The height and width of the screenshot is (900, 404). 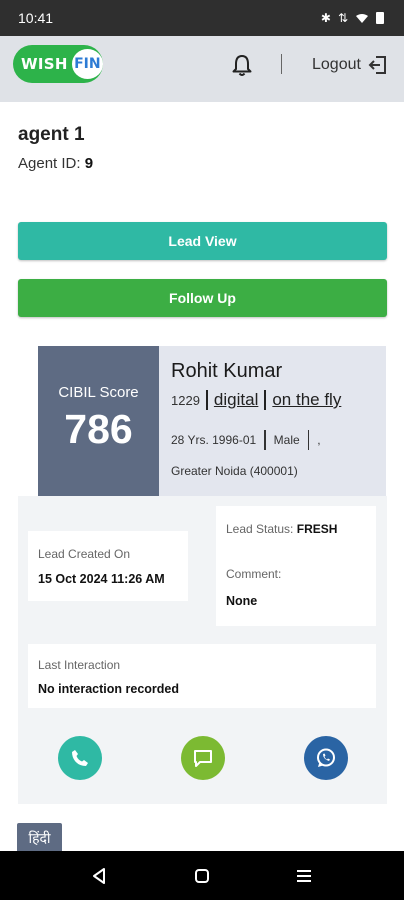 What do you see at coordinates (319, 440) in the screenshot?
I see `comma: ,` at bounding box center [319, 440].